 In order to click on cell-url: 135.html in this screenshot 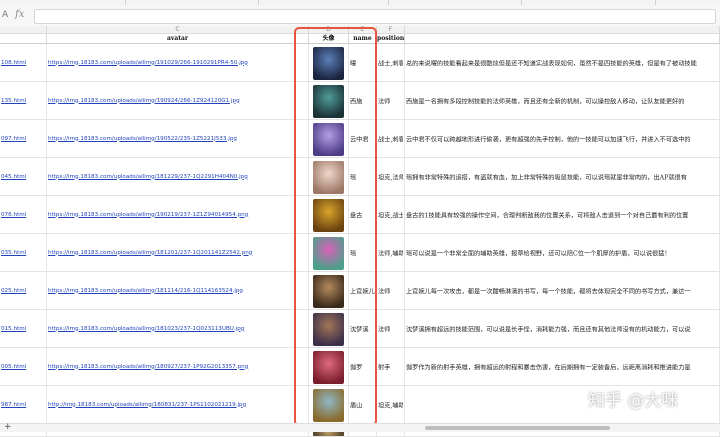, I will do `click(23, 100)`.